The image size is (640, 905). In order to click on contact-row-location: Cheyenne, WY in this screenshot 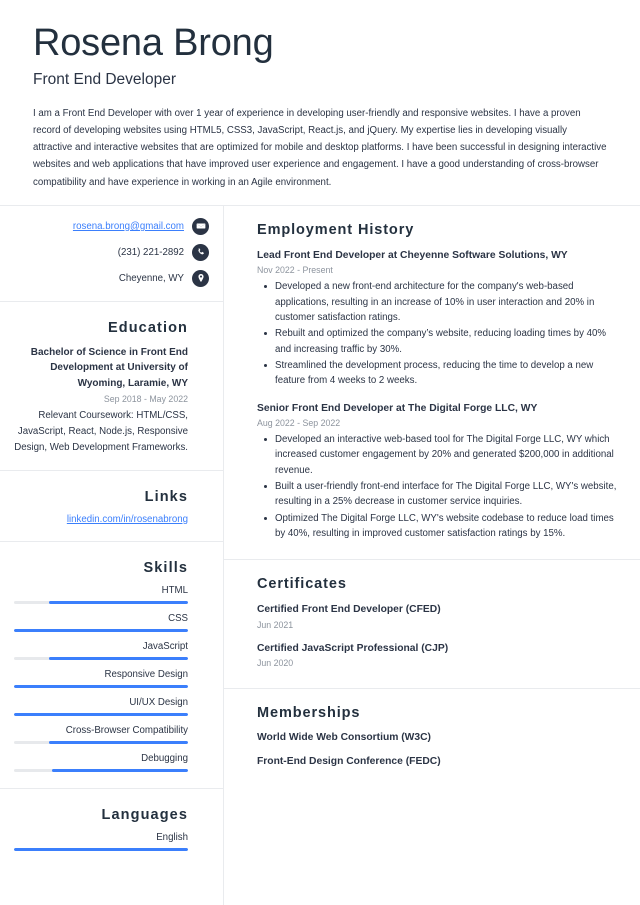, I will do `click(111, 278)`.